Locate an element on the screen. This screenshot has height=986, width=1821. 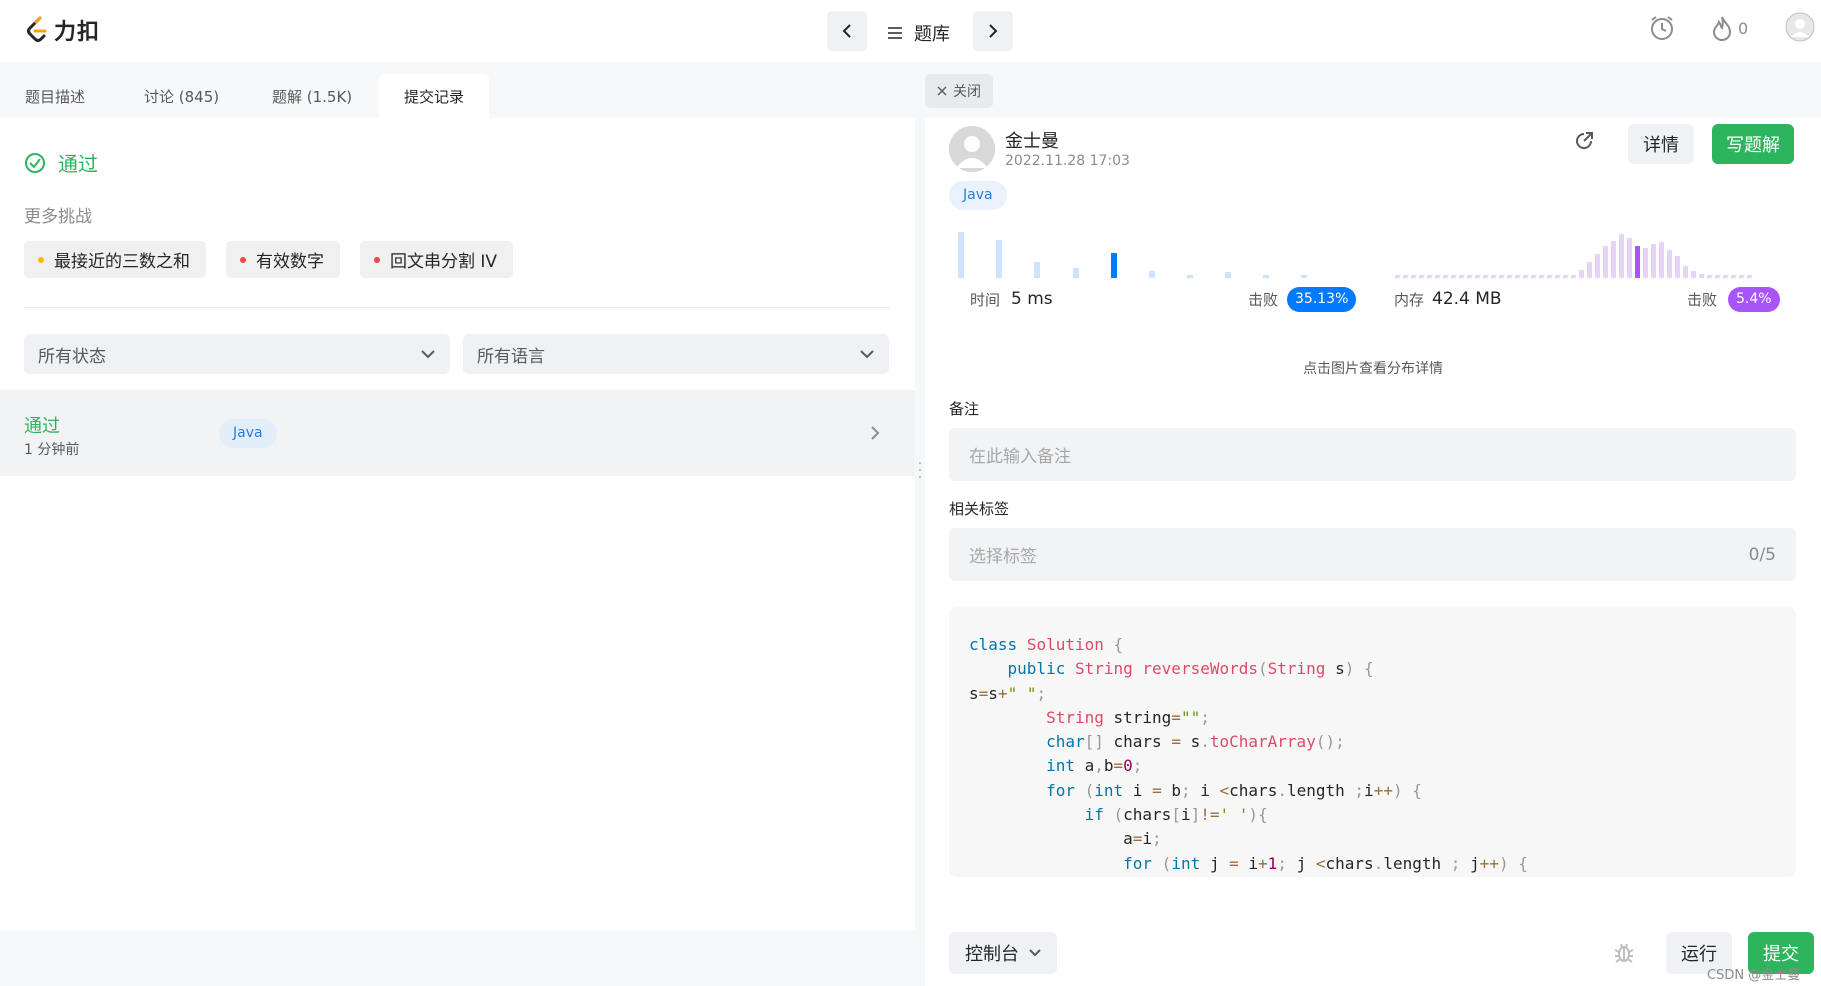
result-status-text: 通过 is located at coordinates (78, 164).